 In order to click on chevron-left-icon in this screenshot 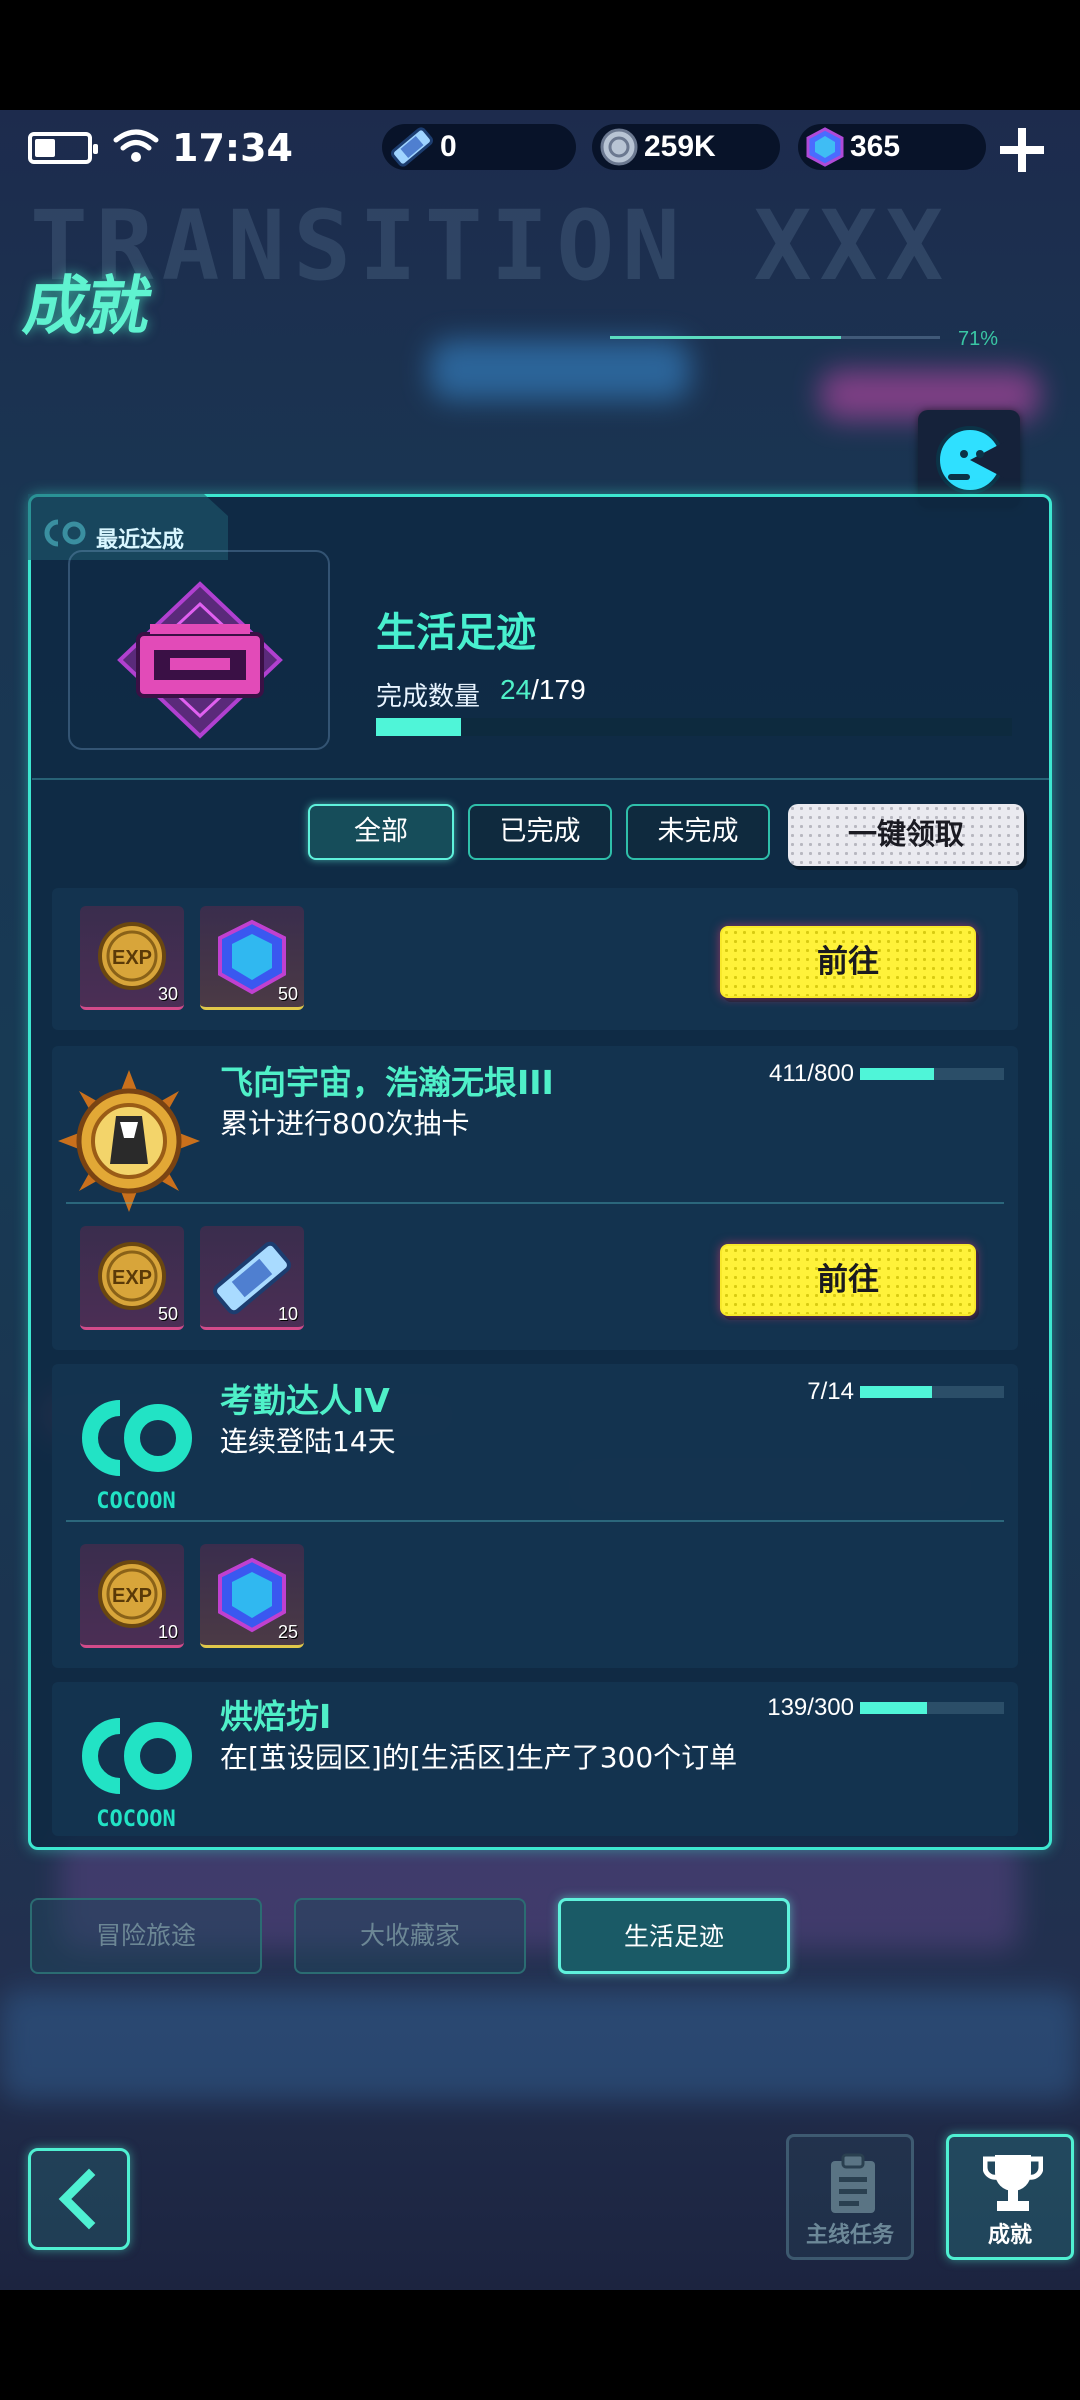, I will do `click(77, 2199)`.